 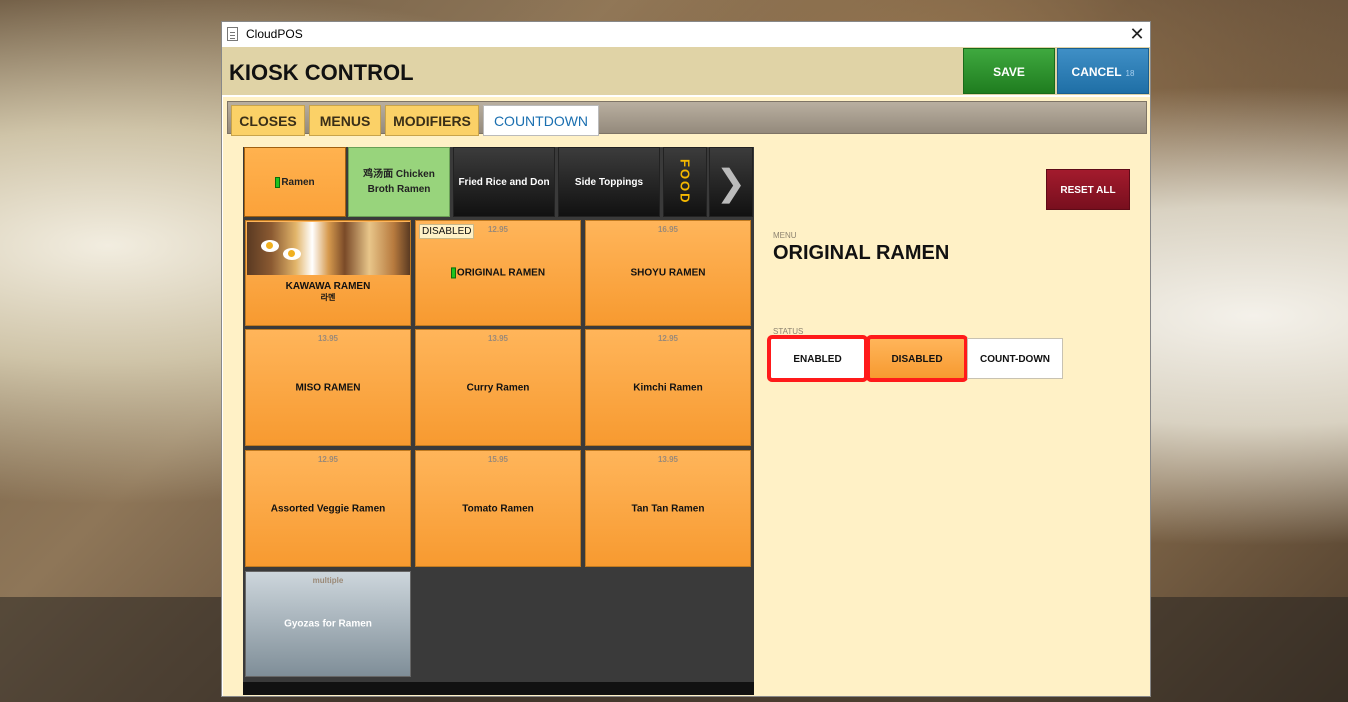 I want to click on tab-menus: MENUS, so click(x=345, y=120).